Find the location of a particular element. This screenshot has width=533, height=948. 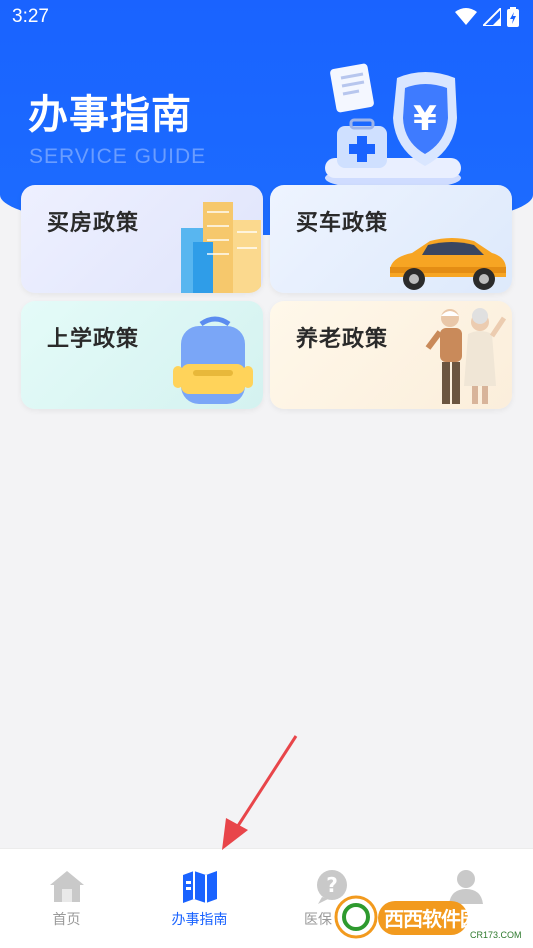

shield-medical-illustration: ¥ is located at coordinates (393, 126).